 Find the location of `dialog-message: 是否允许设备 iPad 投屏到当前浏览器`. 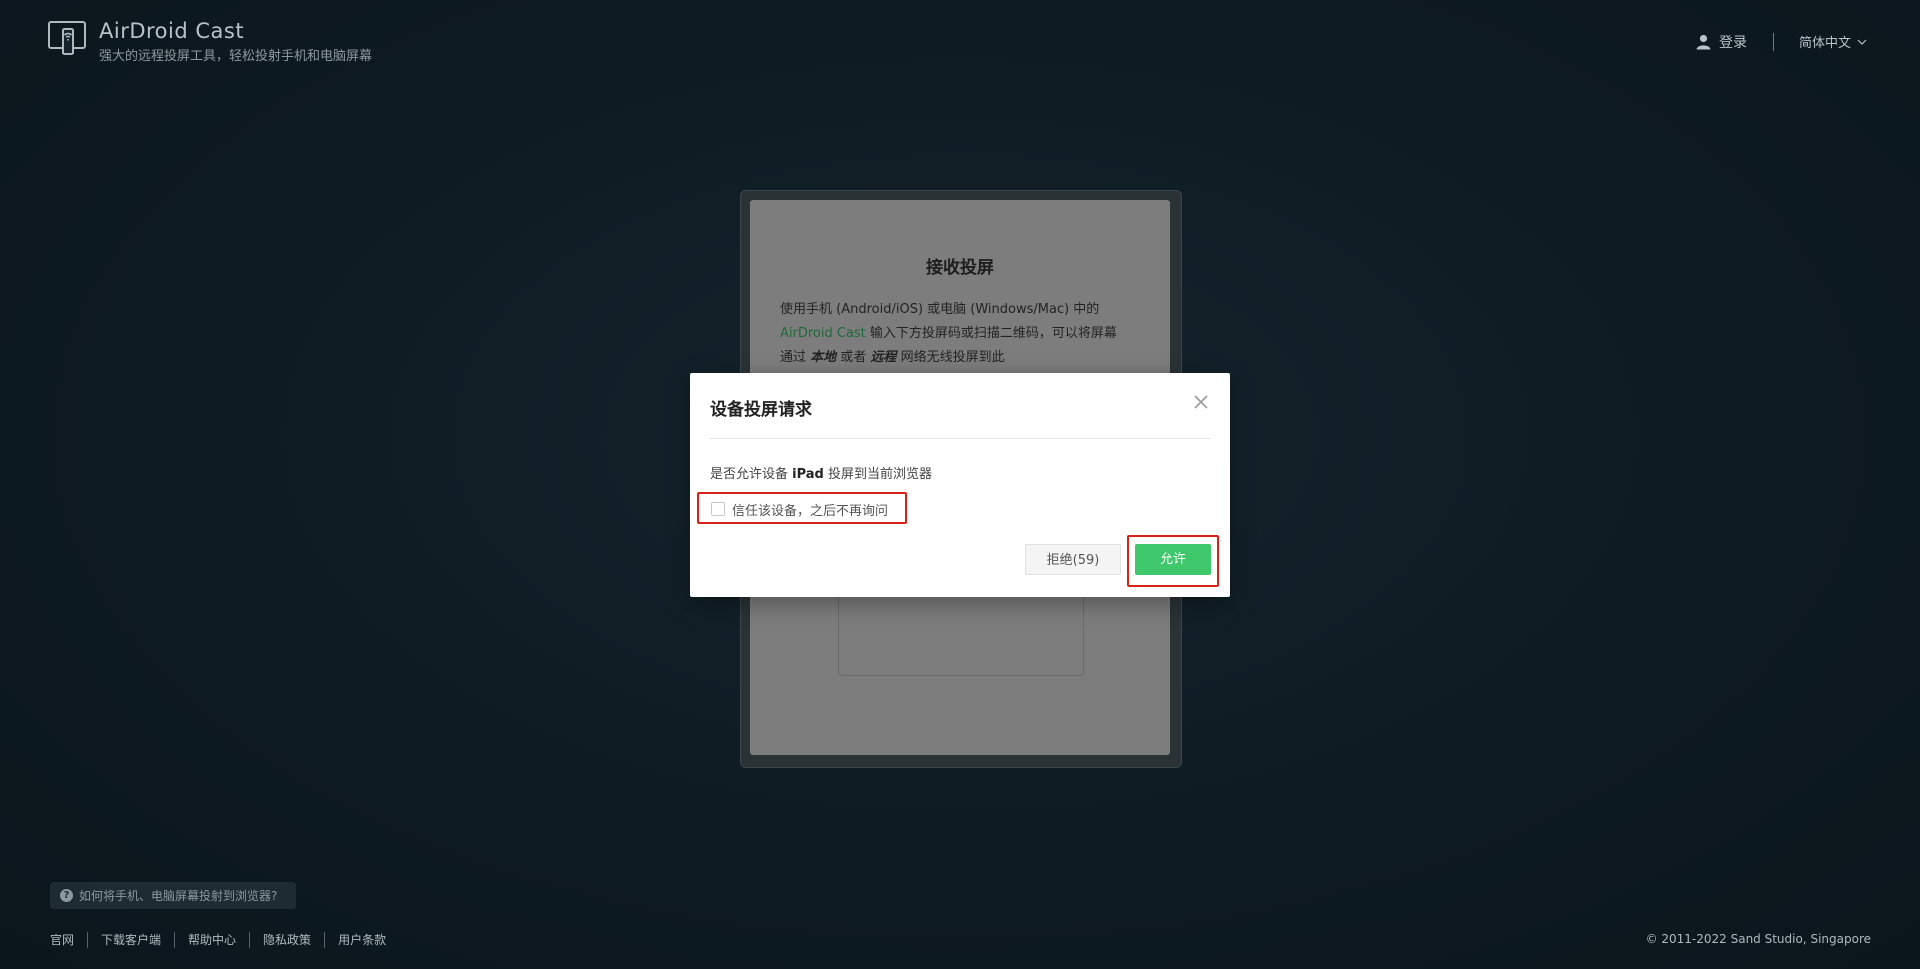

dialog-message: 是否允许设备 iPad 投屏到当前浏览器 is located at coordinates (821, 472).